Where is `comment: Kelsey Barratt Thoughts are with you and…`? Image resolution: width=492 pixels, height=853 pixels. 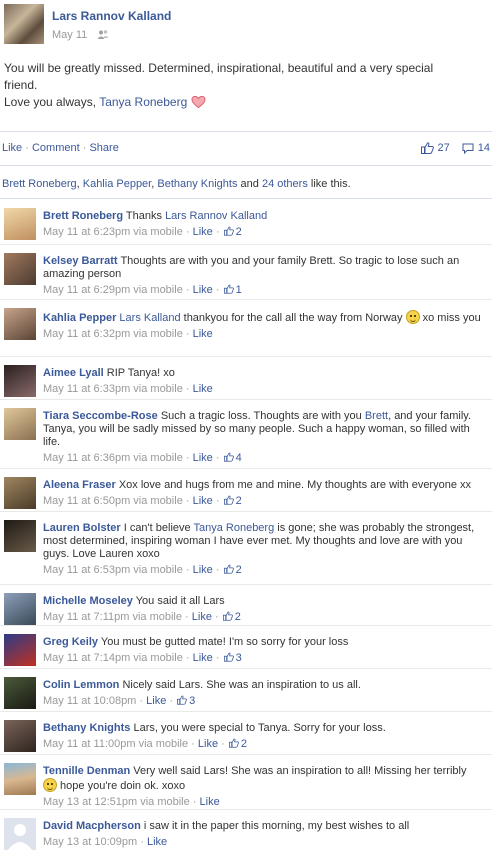 comment: Kelsey Barratt Thoughts are with you and… is located at coordinates (246, 272).